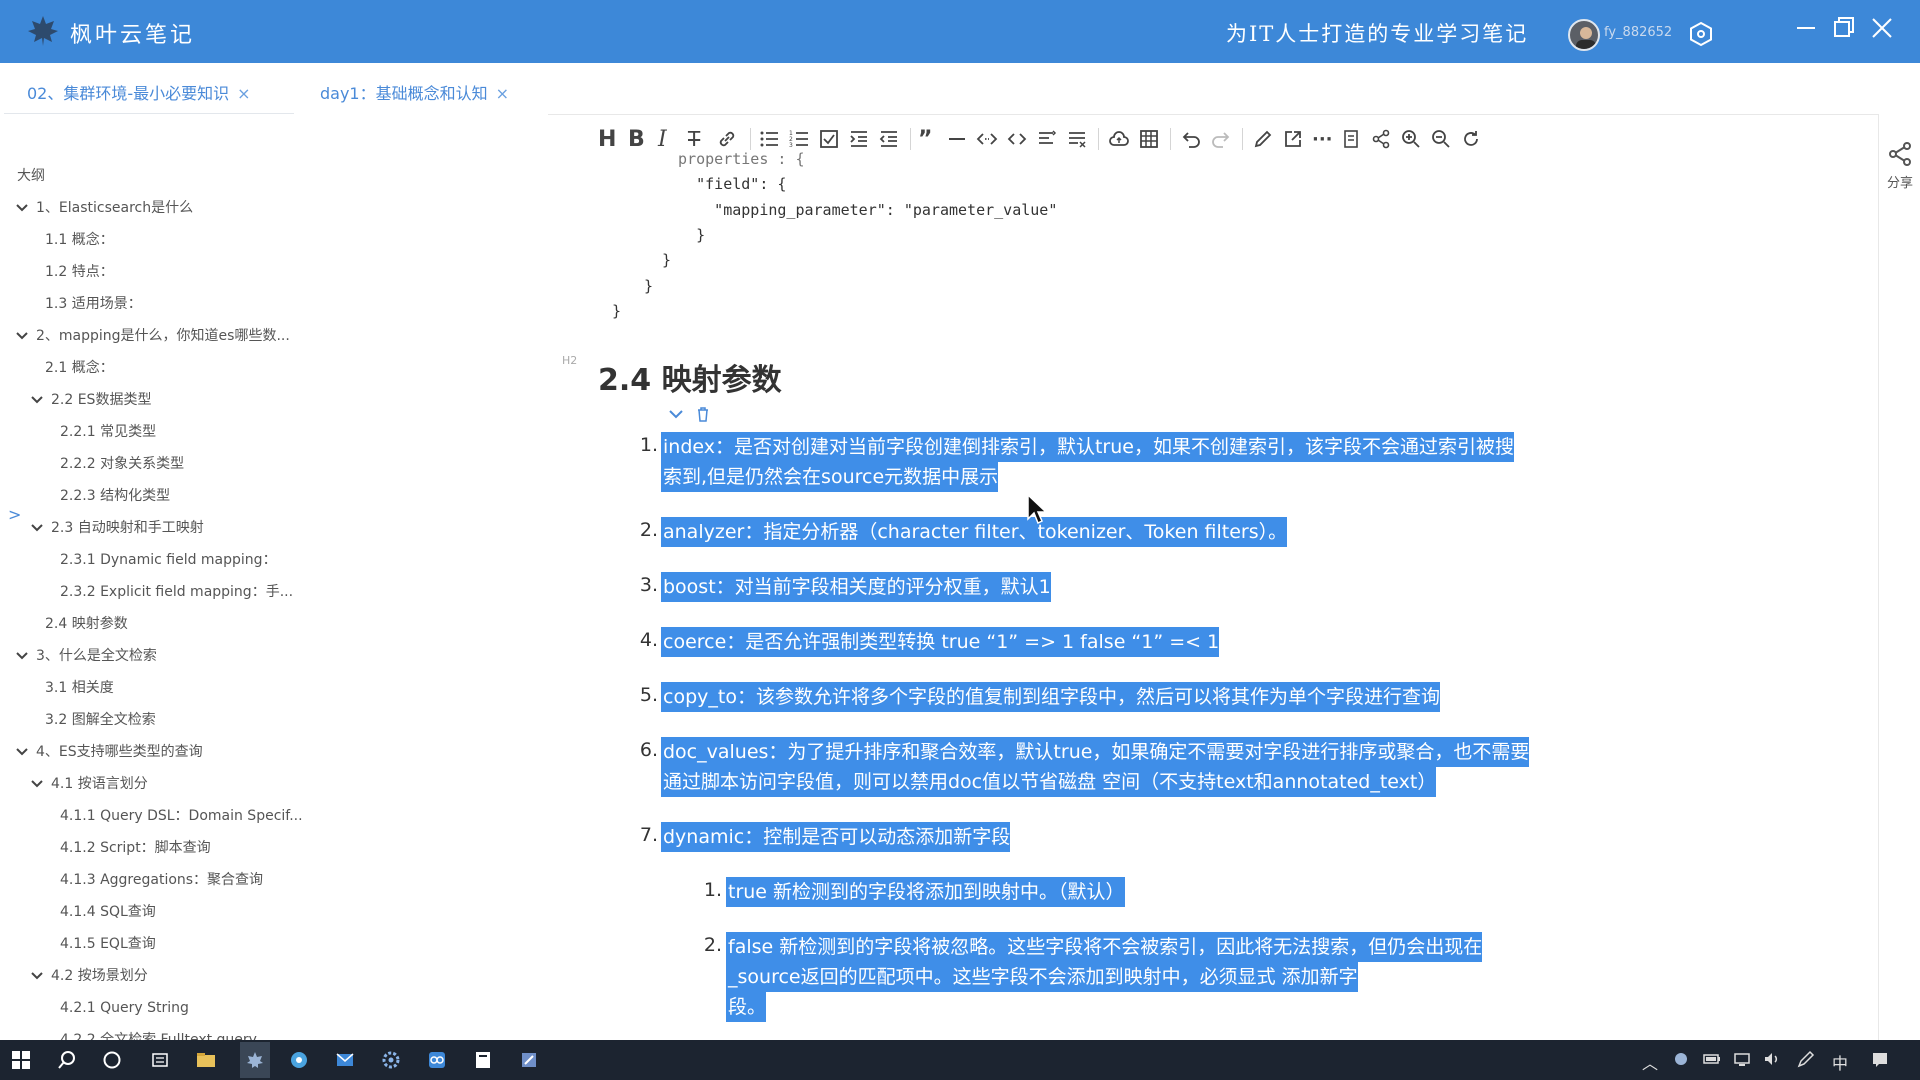 Image resolution: width=1920 pixels, height=1080 pixels. Describe the element at coordinates (108, 944) in the screenshot. I see `outline-item: 4.1.5 EQL查询` at that location.